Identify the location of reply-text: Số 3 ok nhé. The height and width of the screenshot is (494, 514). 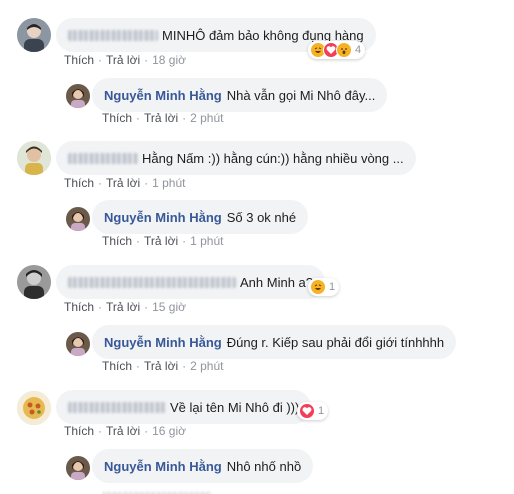
(261, 217).